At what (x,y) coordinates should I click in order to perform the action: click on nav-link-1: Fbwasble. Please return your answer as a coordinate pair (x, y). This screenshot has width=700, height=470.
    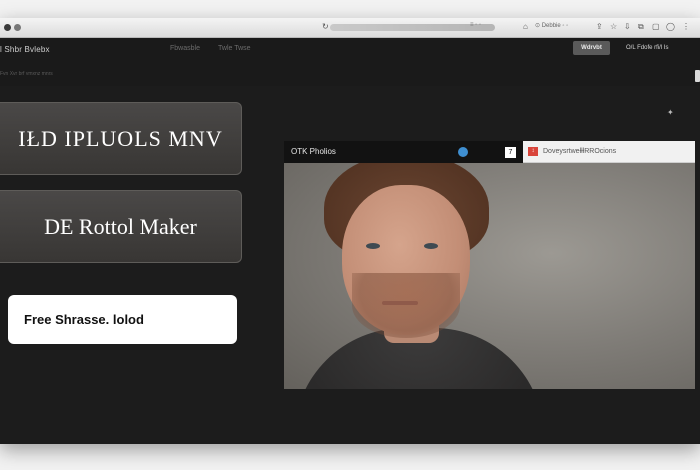
    Looking at the image, I should click on (185, 48).